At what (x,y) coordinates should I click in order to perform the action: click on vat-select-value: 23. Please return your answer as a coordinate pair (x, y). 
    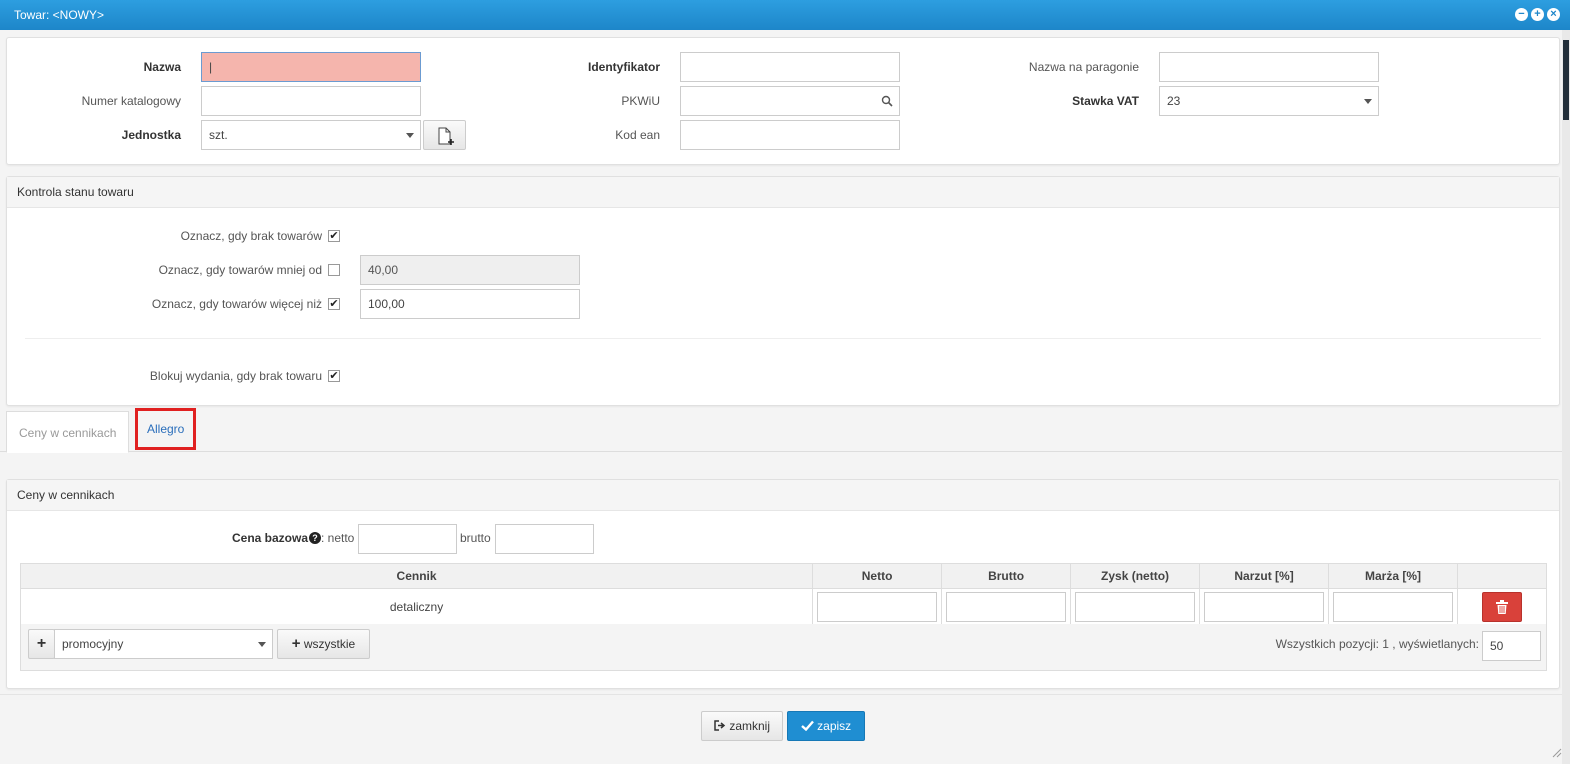
    Looking at the image, I should click on (1174, 101).